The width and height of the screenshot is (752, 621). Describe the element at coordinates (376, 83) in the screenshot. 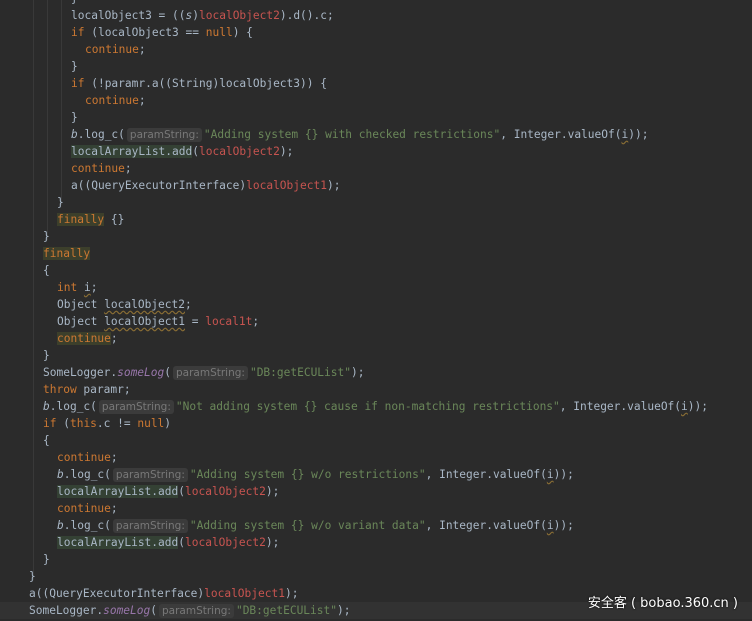

I see `code-line: if (!paramr.a((String)localObject3)) {` at that location.